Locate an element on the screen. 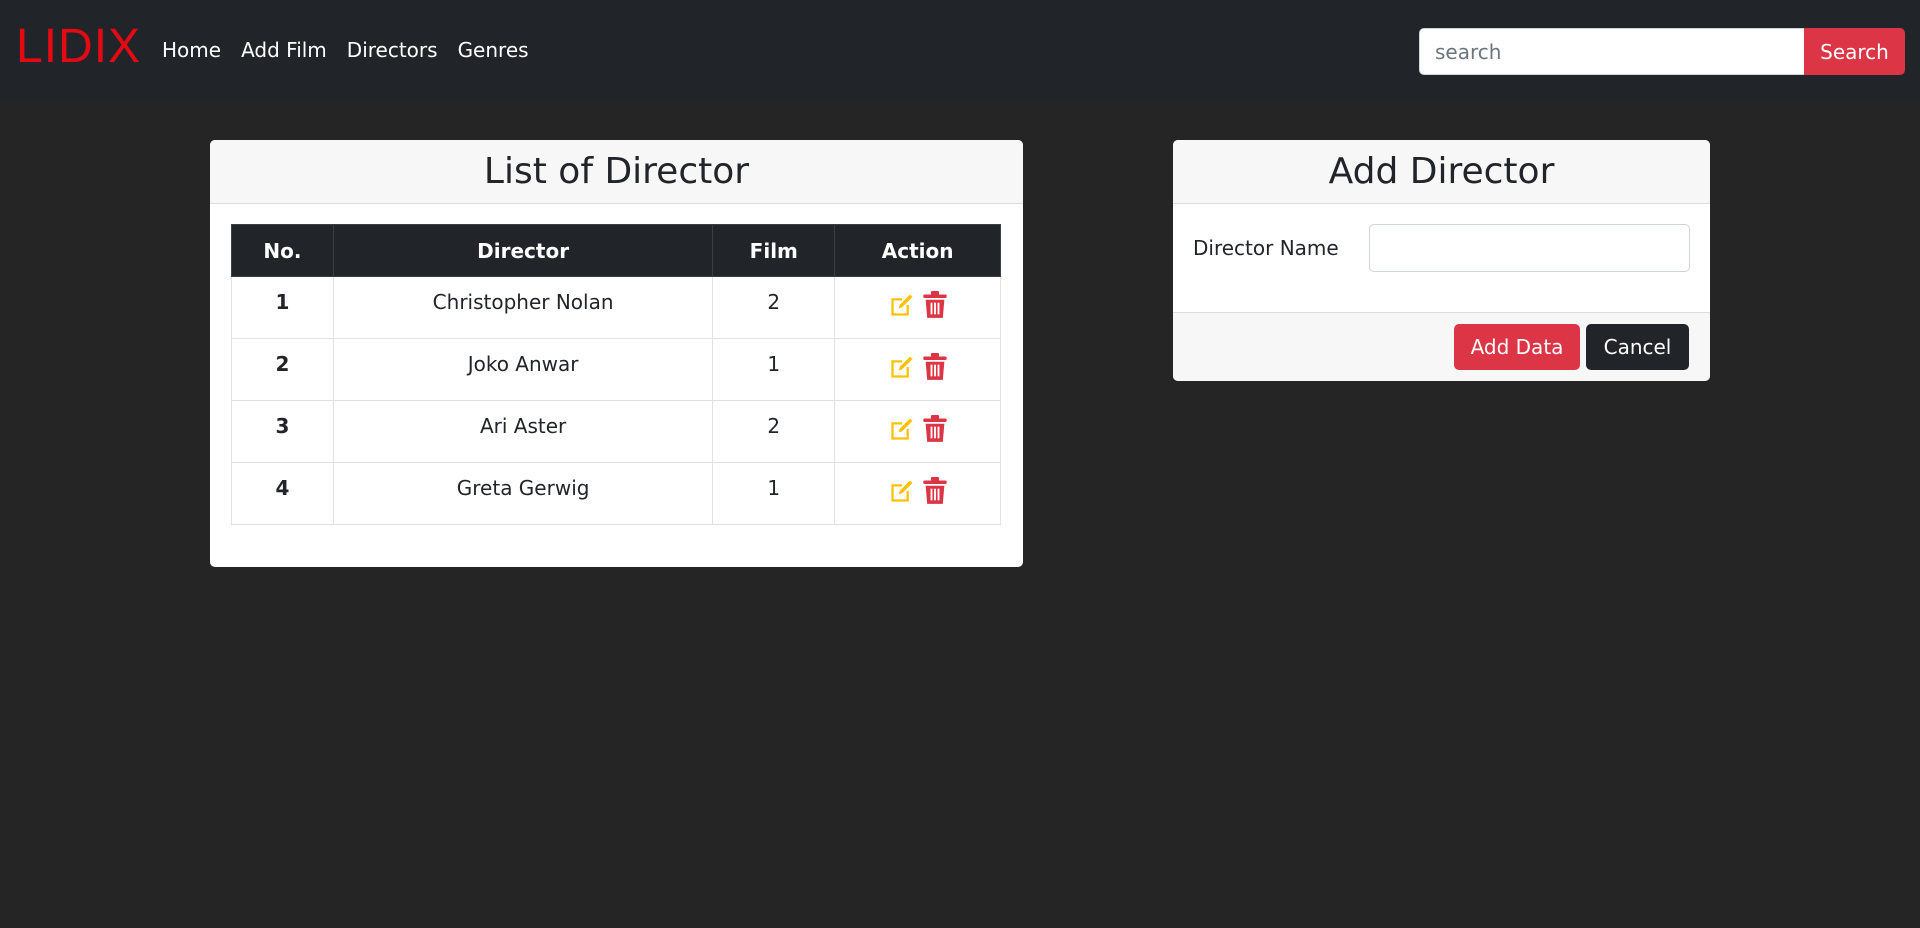 This screenshot has width=1920, height=928. nav-link-directors: Directors is located at coordinates (392, 50).